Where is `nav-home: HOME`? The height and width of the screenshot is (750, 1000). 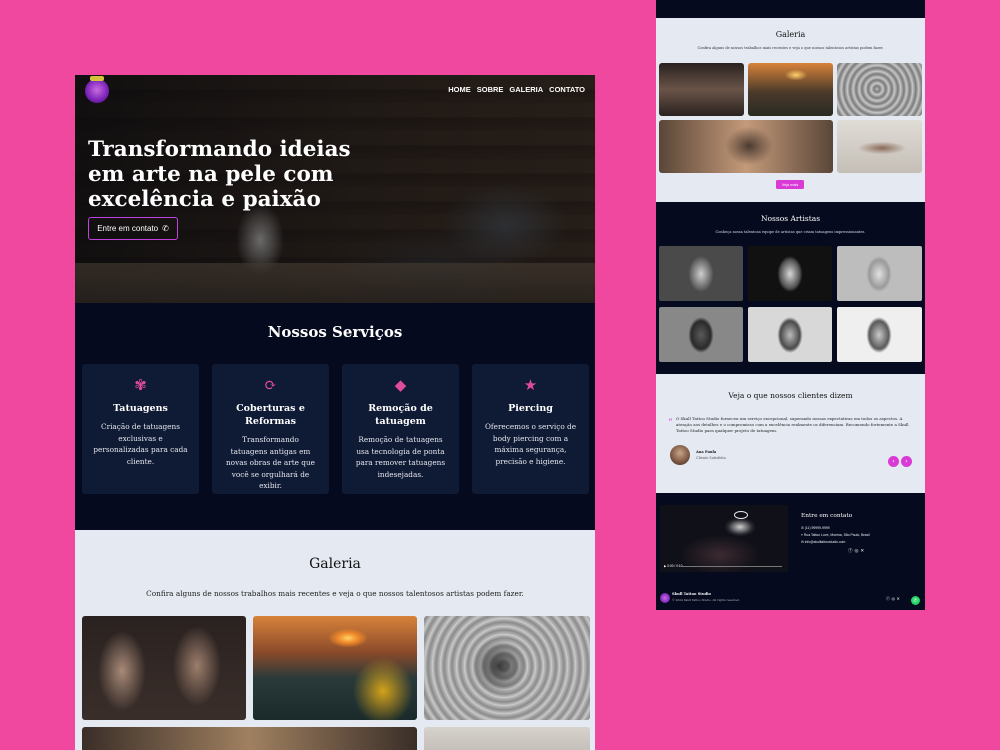 nav-home: HOME is located at coordinates (459, 89).